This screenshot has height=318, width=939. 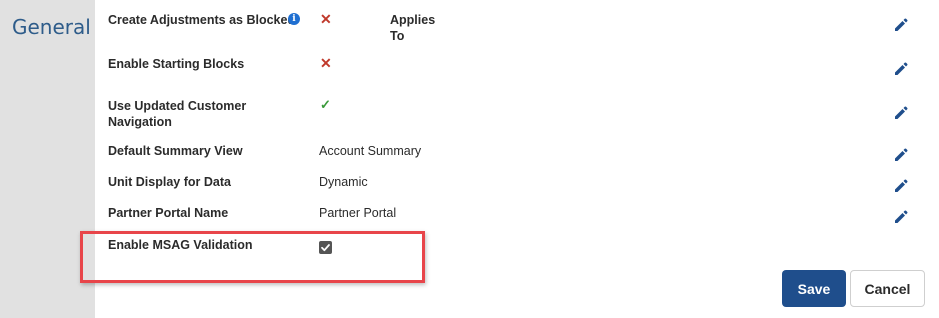 I want to click on applies-to-label: Applies To, so click(x=415, y=28).